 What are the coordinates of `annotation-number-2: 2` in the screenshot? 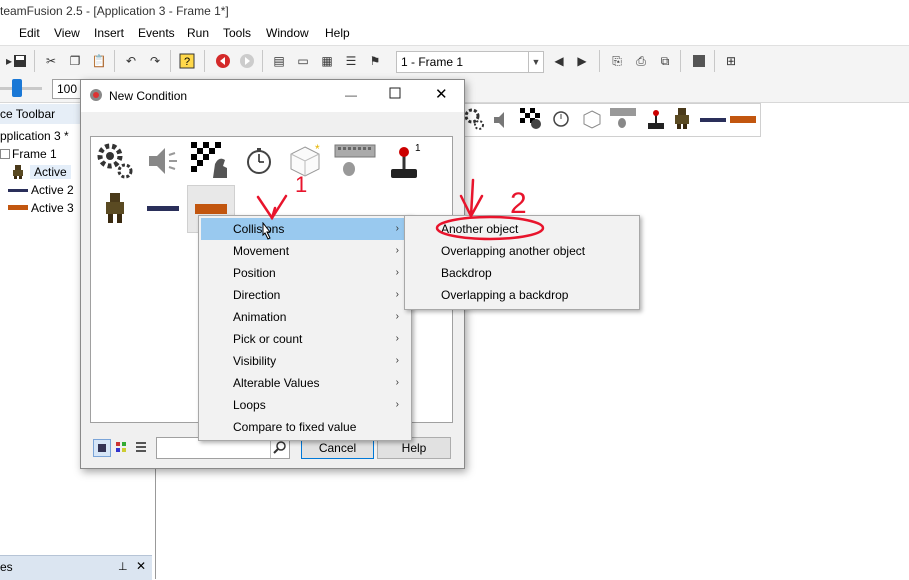 It's located at (518, 203).